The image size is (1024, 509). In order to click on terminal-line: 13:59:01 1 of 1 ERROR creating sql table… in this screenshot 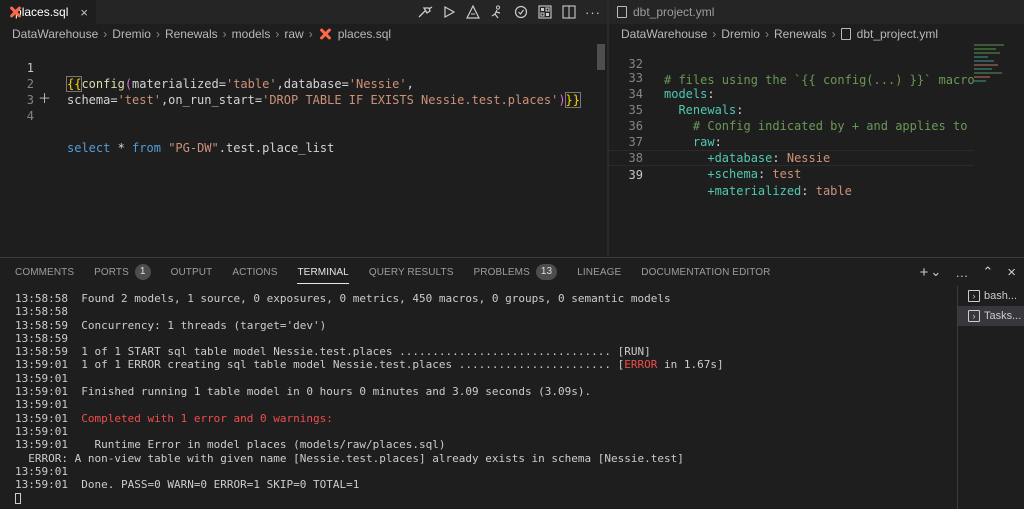, I will do `click(485, 364)`.